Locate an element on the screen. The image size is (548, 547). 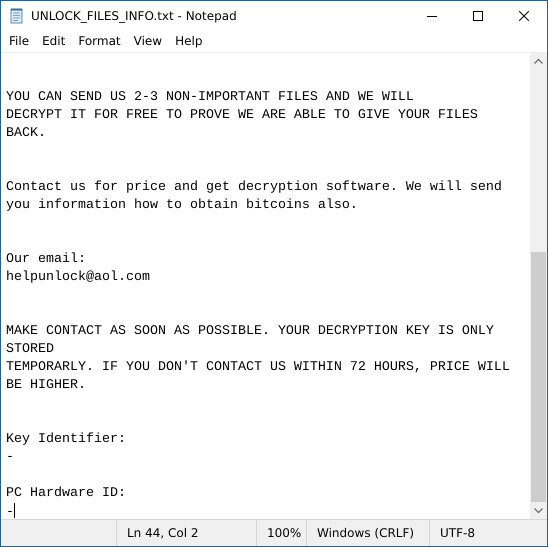
menu-item: Help is located at coordinates (189, 41).